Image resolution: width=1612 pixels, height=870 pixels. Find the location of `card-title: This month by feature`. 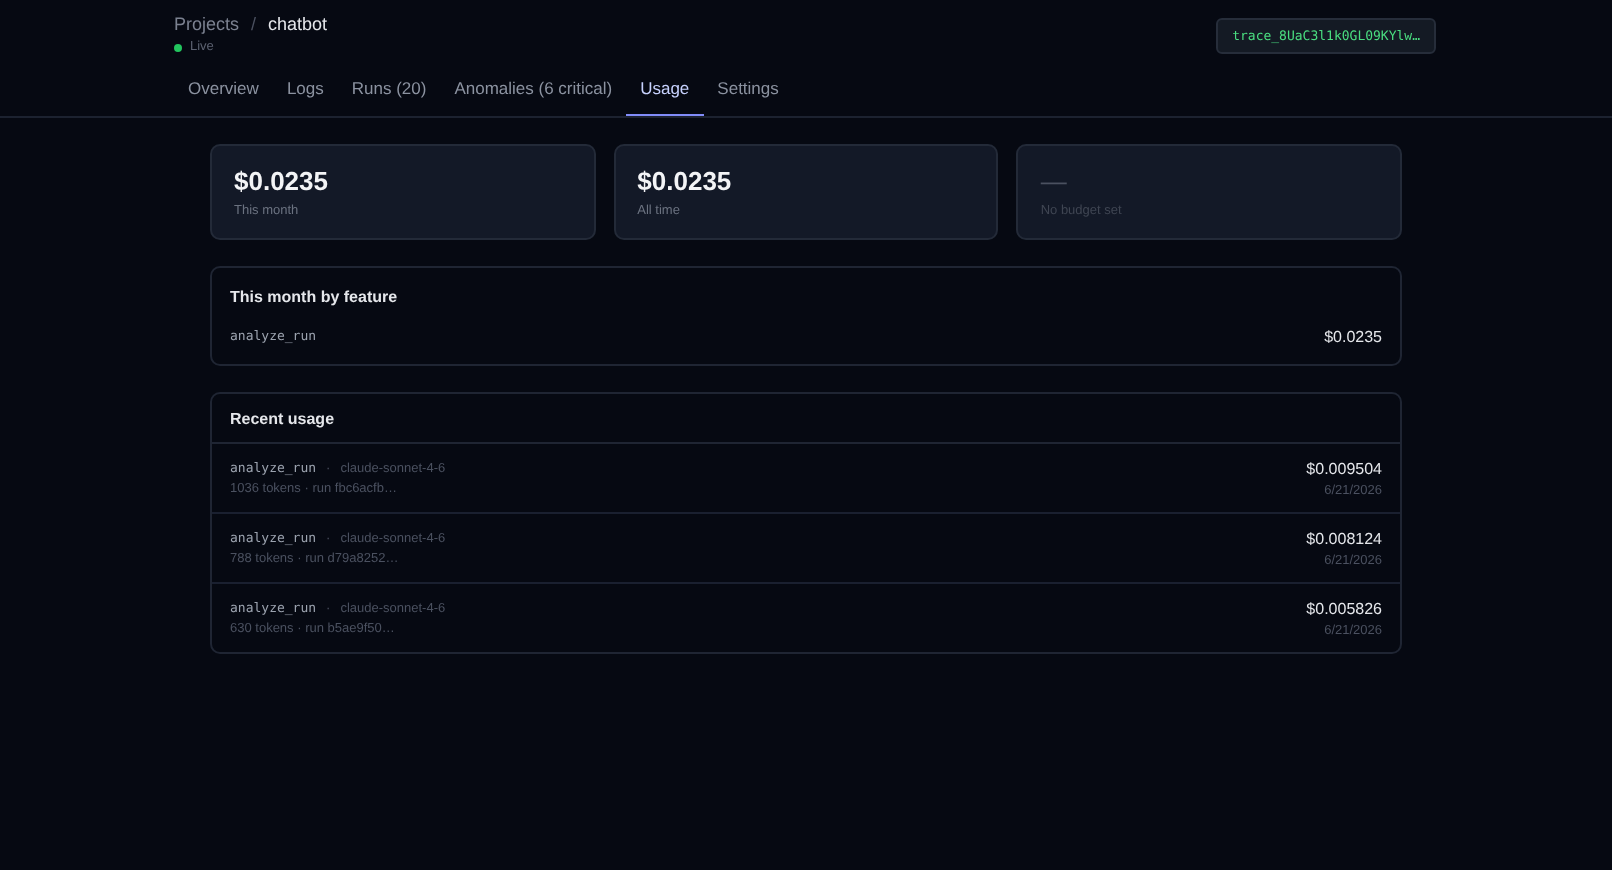

card-title: This month by feature is located at coordinates (314, 298).